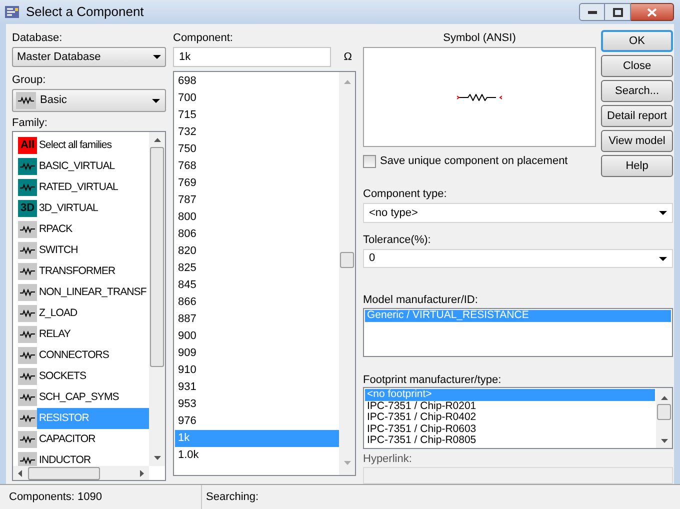  Describe the element at coordinates (257, 217) in the screenshot. I see `component-item: 800` at that location.